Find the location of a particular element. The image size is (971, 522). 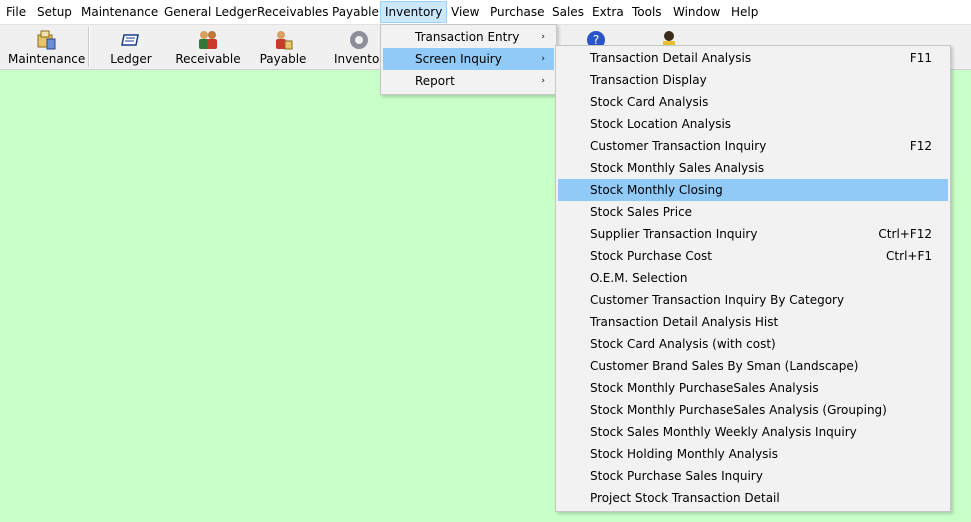

menu-receivables: Receivables is located at coordinates (293, 12).